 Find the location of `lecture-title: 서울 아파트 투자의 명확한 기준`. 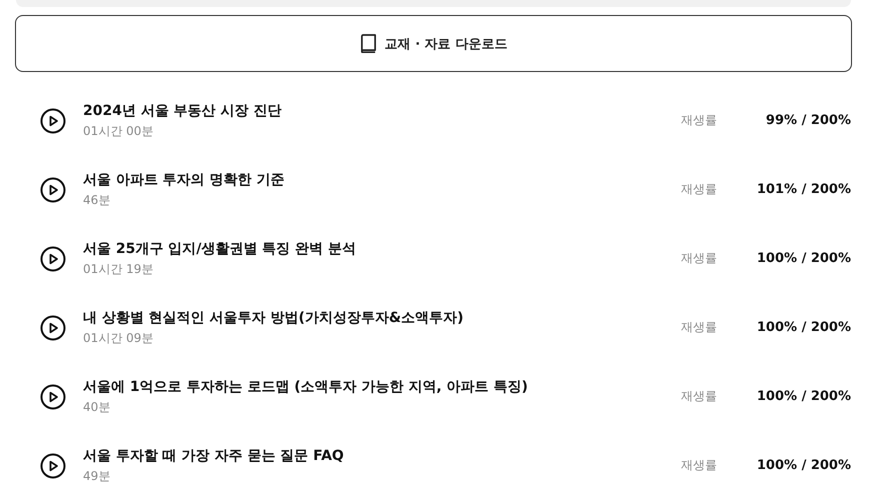

lecture-title: 서울 아파트 투자의 명확한 기준 is located at coordinates (382, 179).